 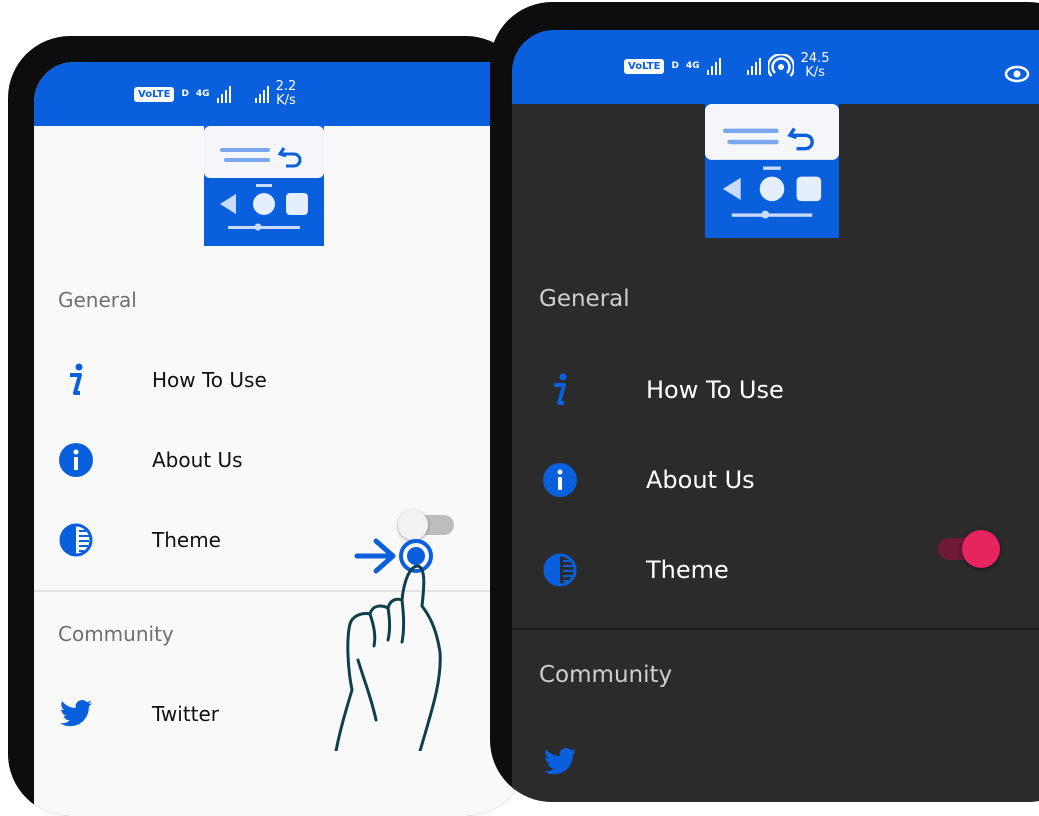 I want to click on gesture-overlay, so click(x=388, y=644).